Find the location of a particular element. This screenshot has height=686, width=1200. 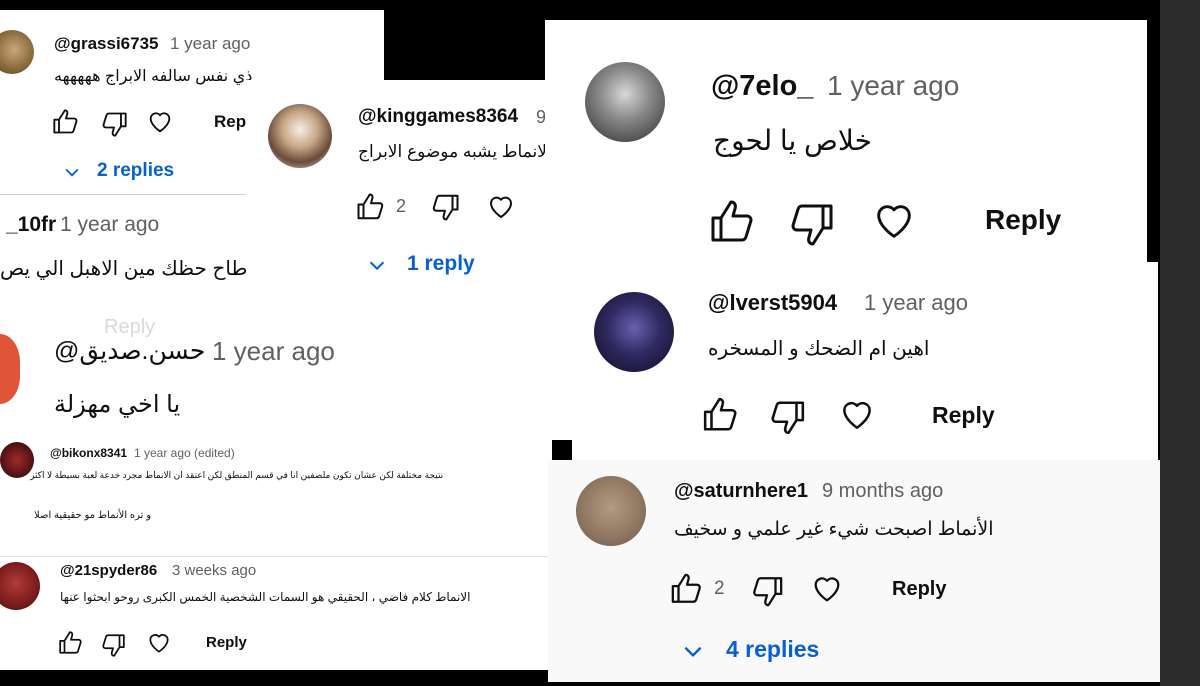

window-edge is located at coordinates (1180, 343).